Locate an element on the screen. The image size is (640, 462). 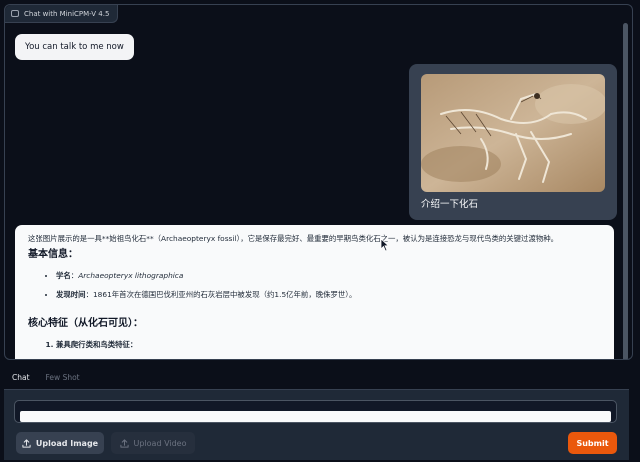
list-item: 兼具爬行类和鸟类特征： is located at coordinates (329, 344).